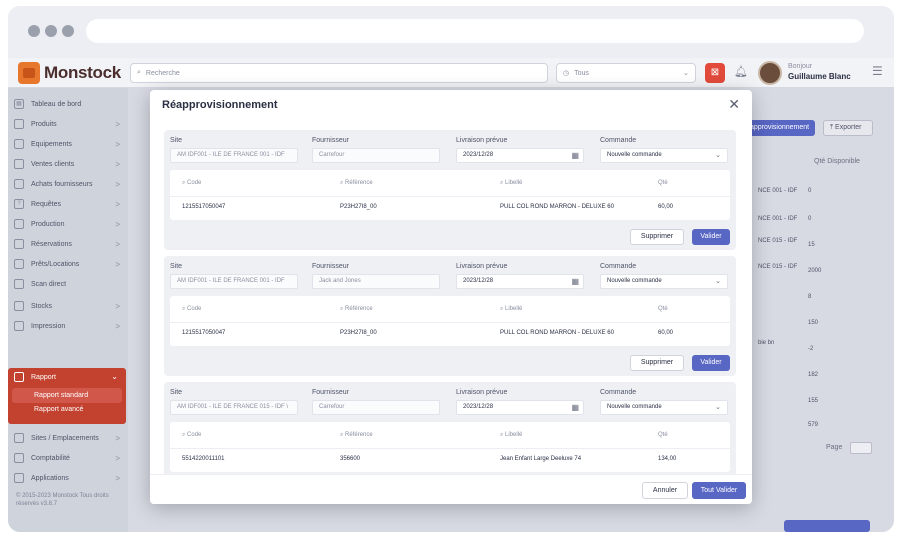 The width and height of the screenshot is (900, 538). Describe the element at coordinates (19, 458) in the screenshot. I see `calculator-icon` at that location.